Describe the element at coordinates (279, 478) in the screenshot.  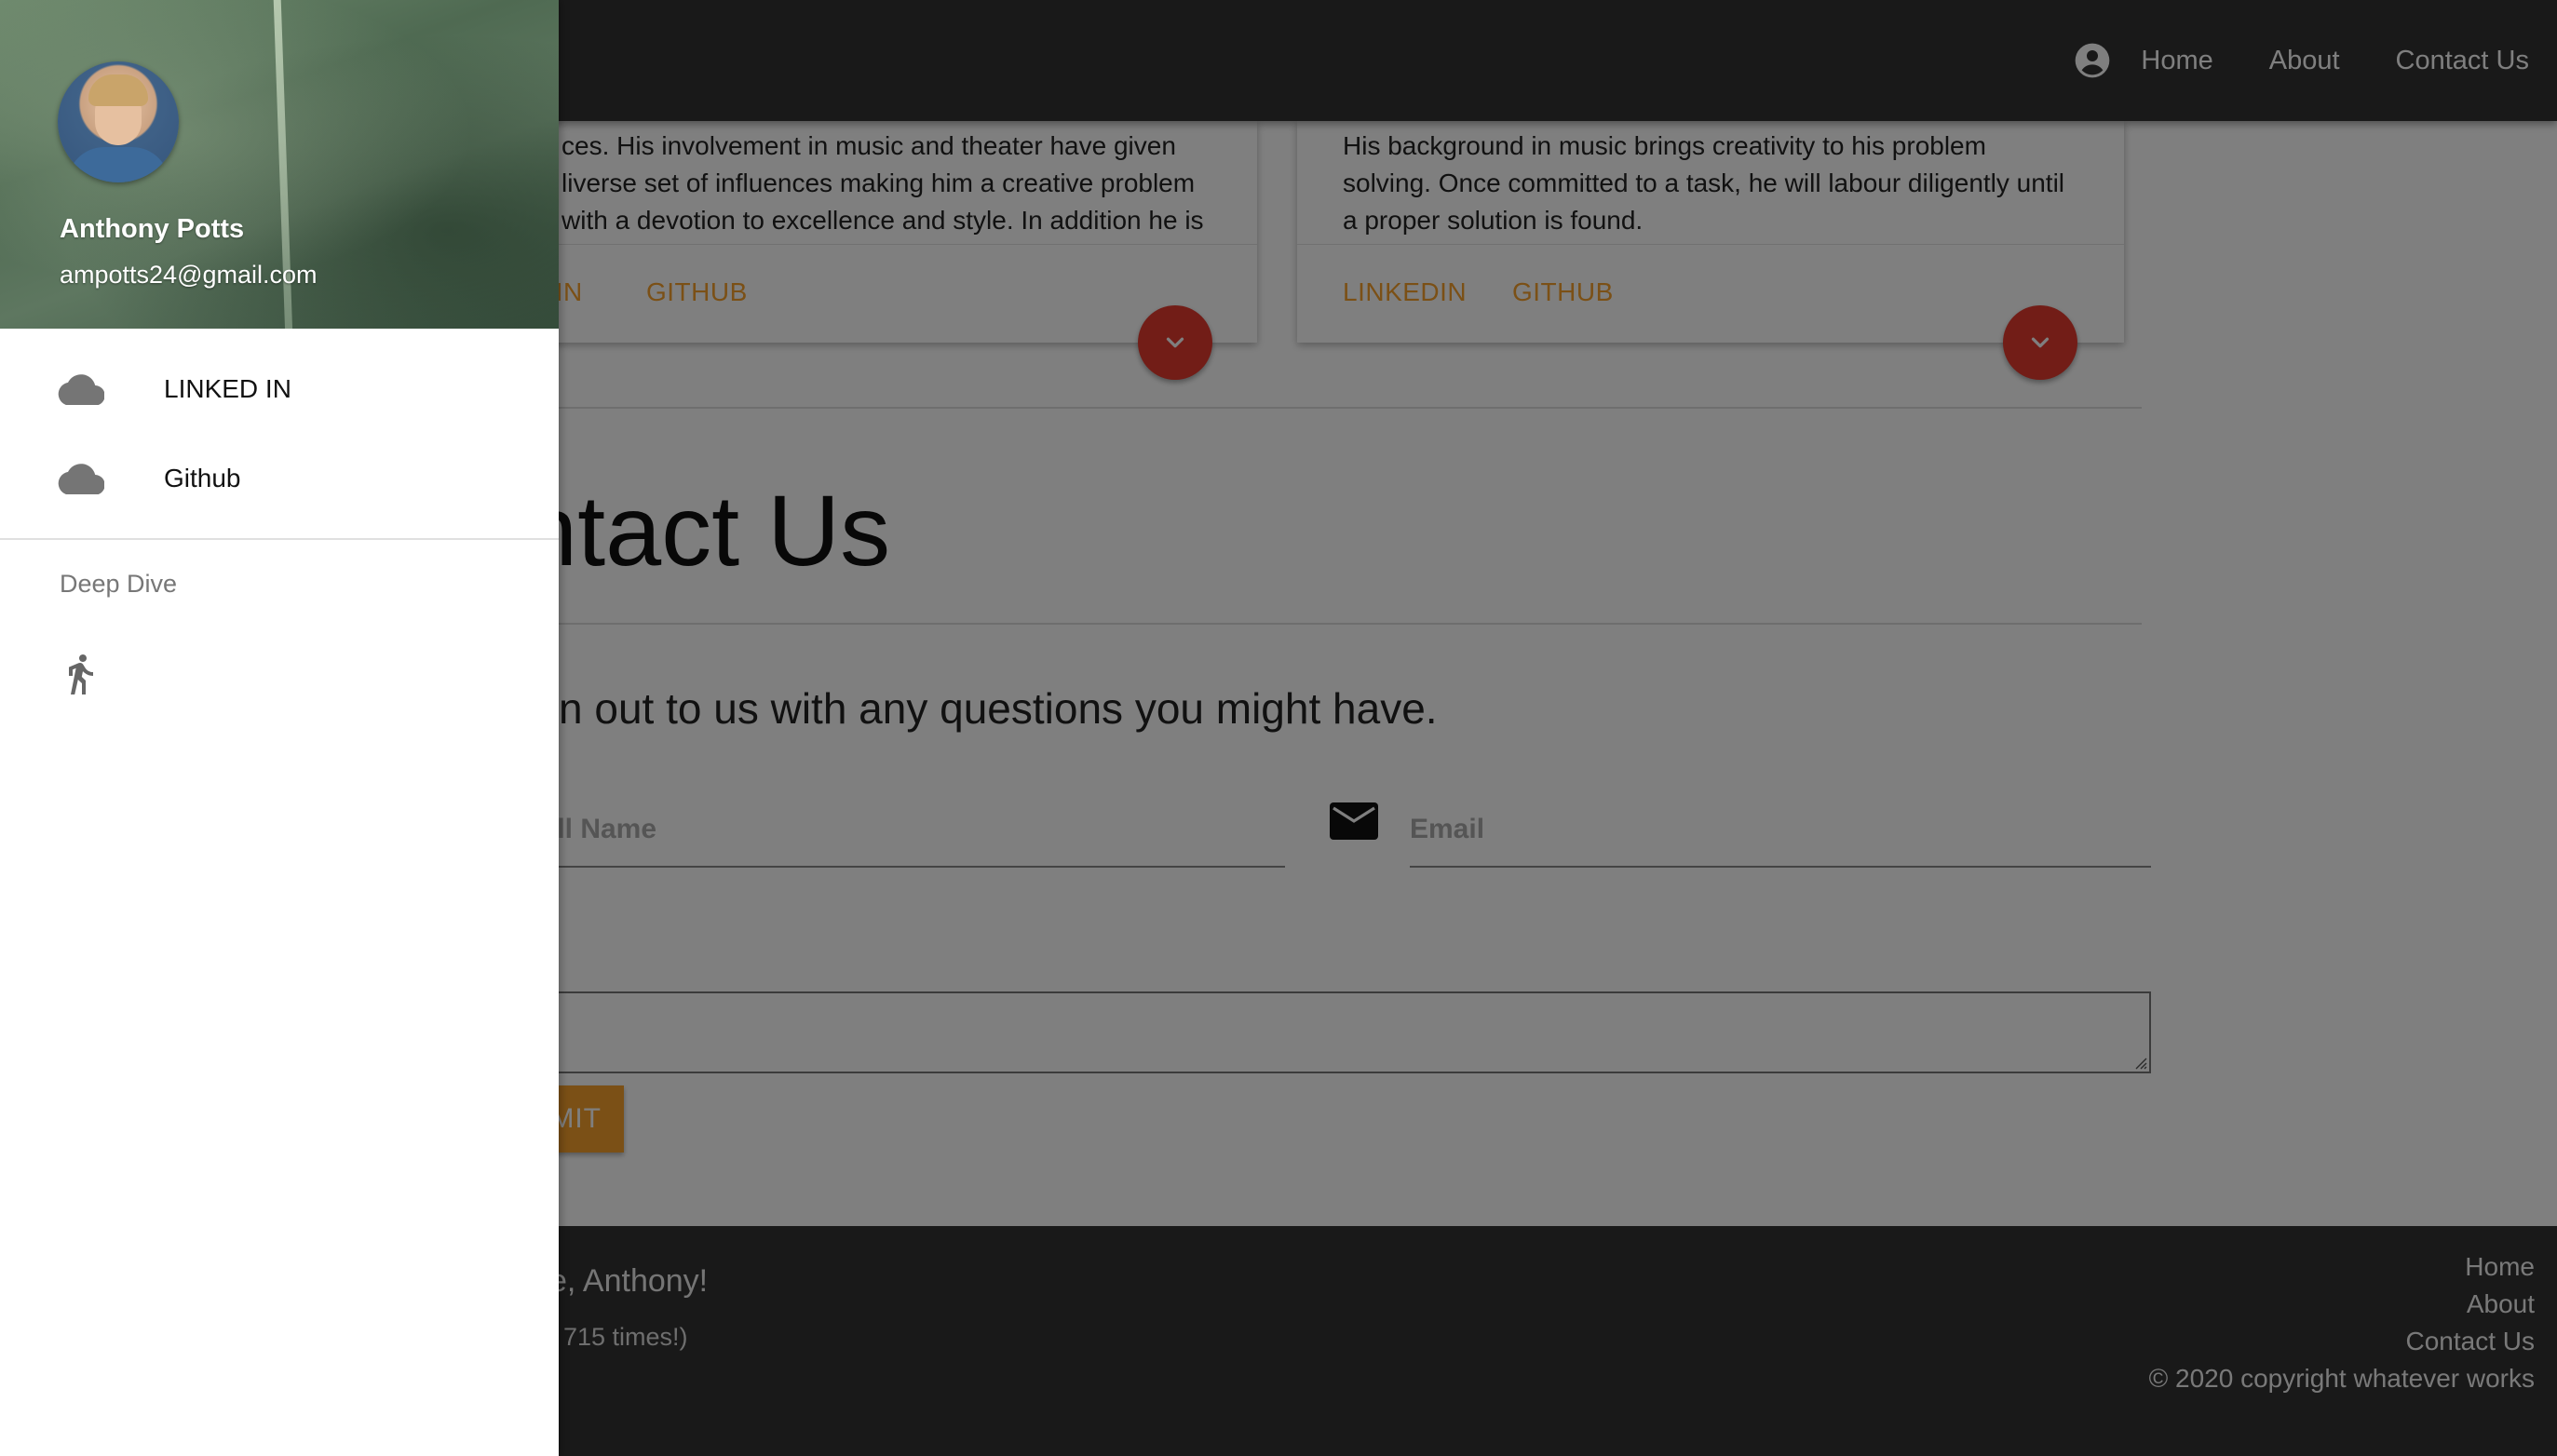
I see `drawer-item-github: Github` at that location.